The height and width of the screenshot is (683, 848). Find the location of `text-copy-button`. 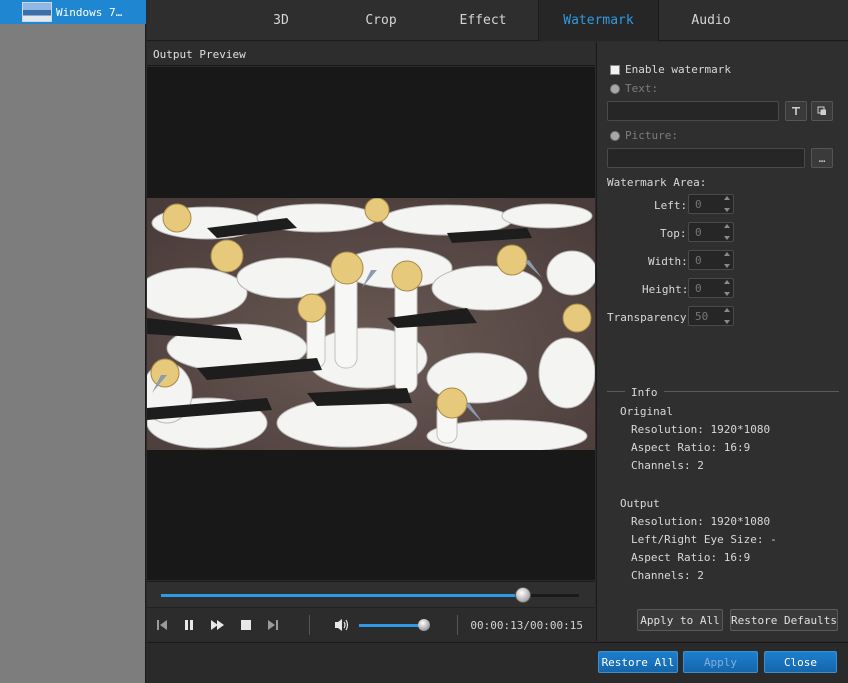

text-copy-button is located at coordinates (822, 111).